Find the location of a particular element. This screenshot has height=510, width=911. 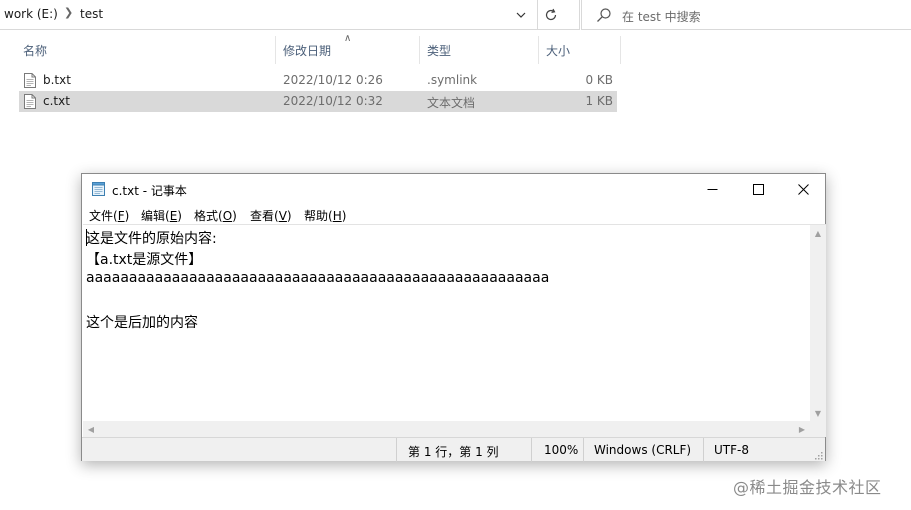

scroll-up-icon: ▲ is located at coordinates (818, 233).